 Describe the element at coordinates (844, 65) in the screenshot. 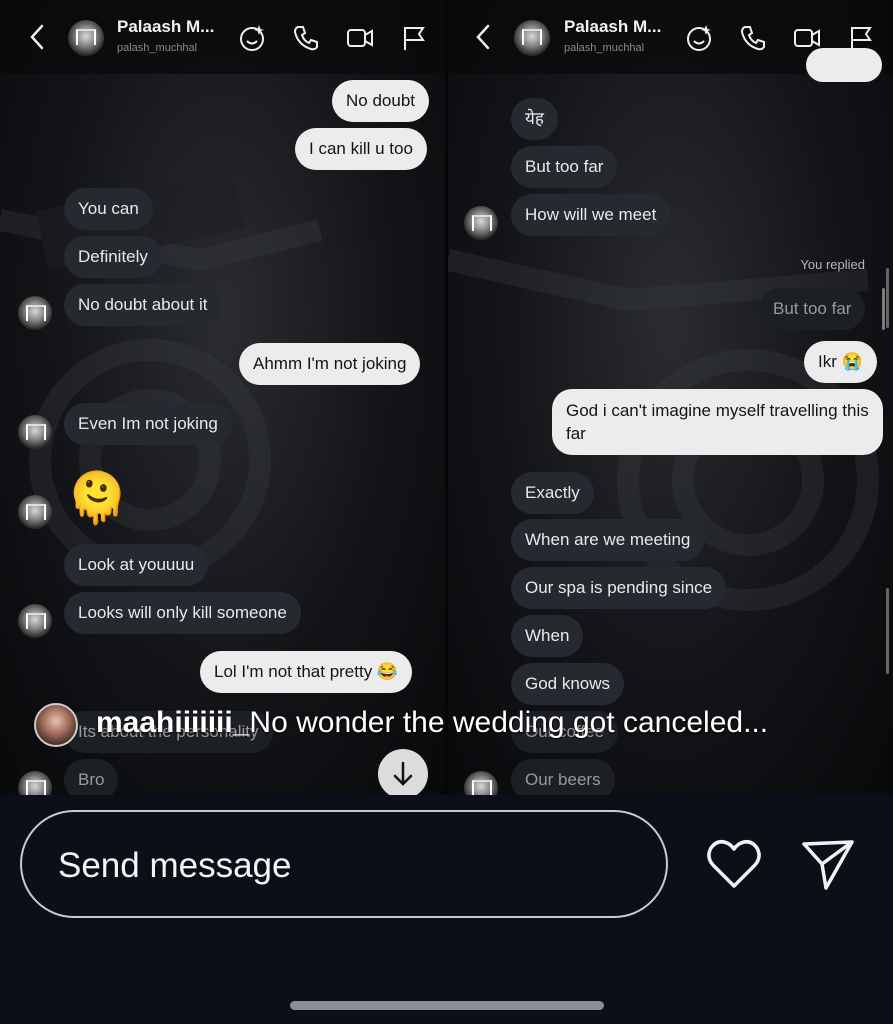

I see `message-bubble-partial` at that location.